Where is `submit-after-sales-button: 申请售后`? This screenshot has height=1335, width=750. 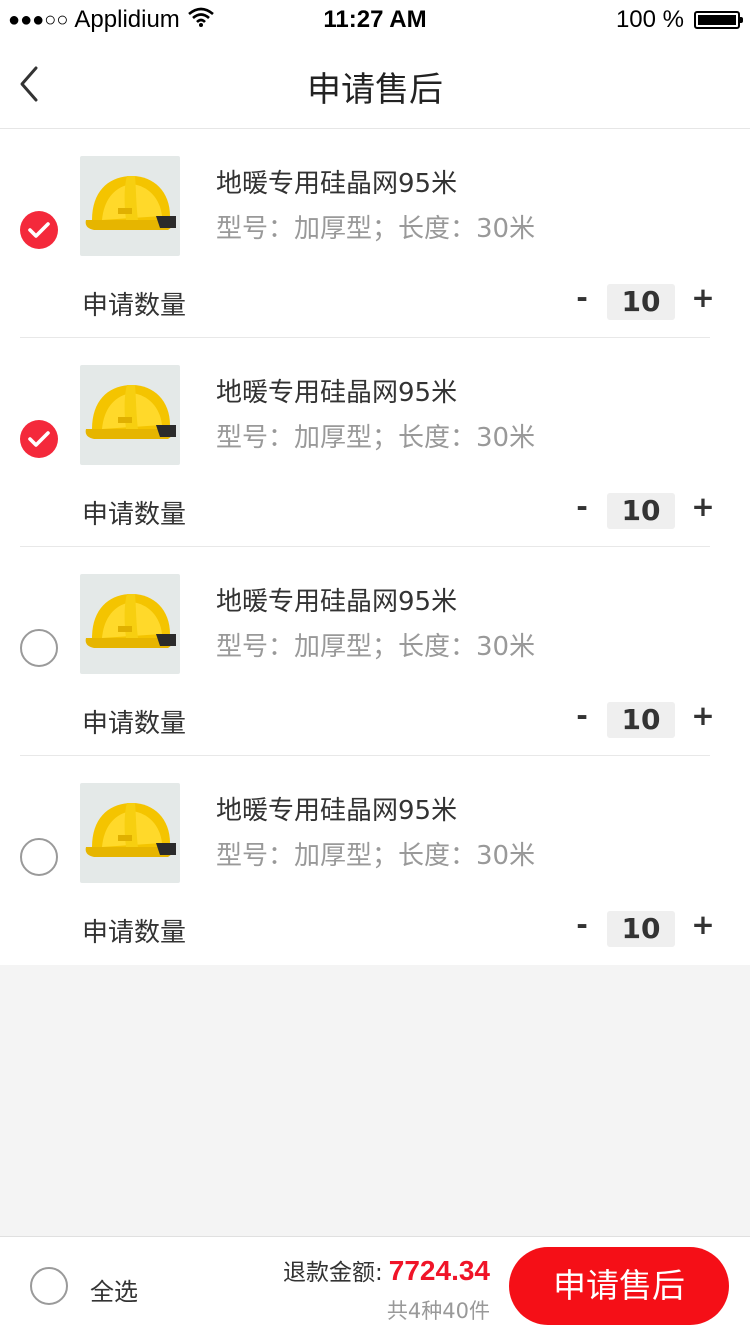 submit-after-sales-button: 申请售后 is located at coordinates (619, 1286).